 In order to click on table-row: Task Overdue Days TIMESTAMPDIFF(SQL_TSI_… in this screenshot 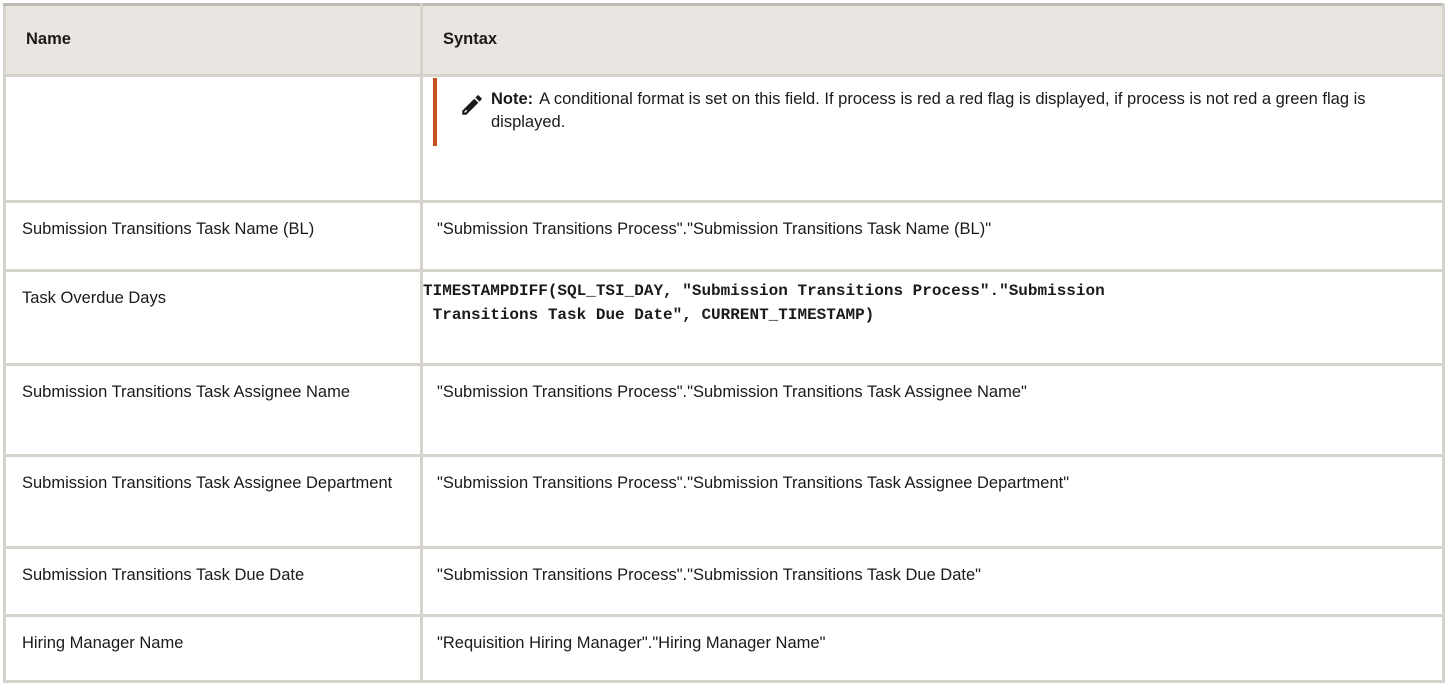, I will do `click(724, 317)`.